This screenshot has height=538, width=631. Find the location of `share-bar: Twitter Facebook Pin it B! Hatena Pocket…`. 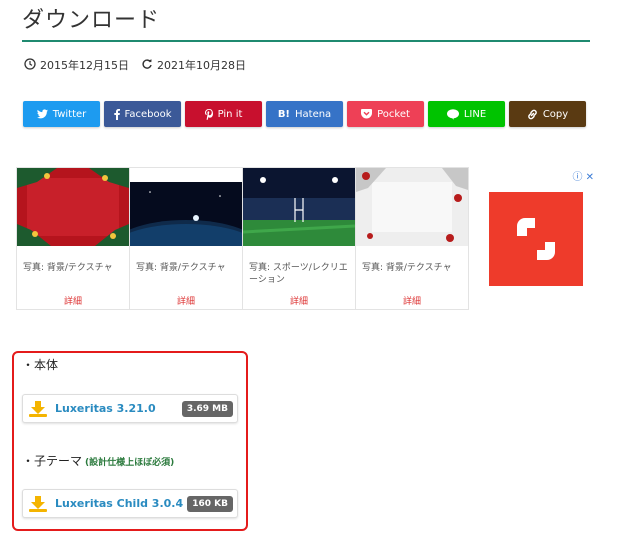

share-bar: Twitter Facebook Pin it B! Hatena Pocket… is located at coordinates (304, 114).